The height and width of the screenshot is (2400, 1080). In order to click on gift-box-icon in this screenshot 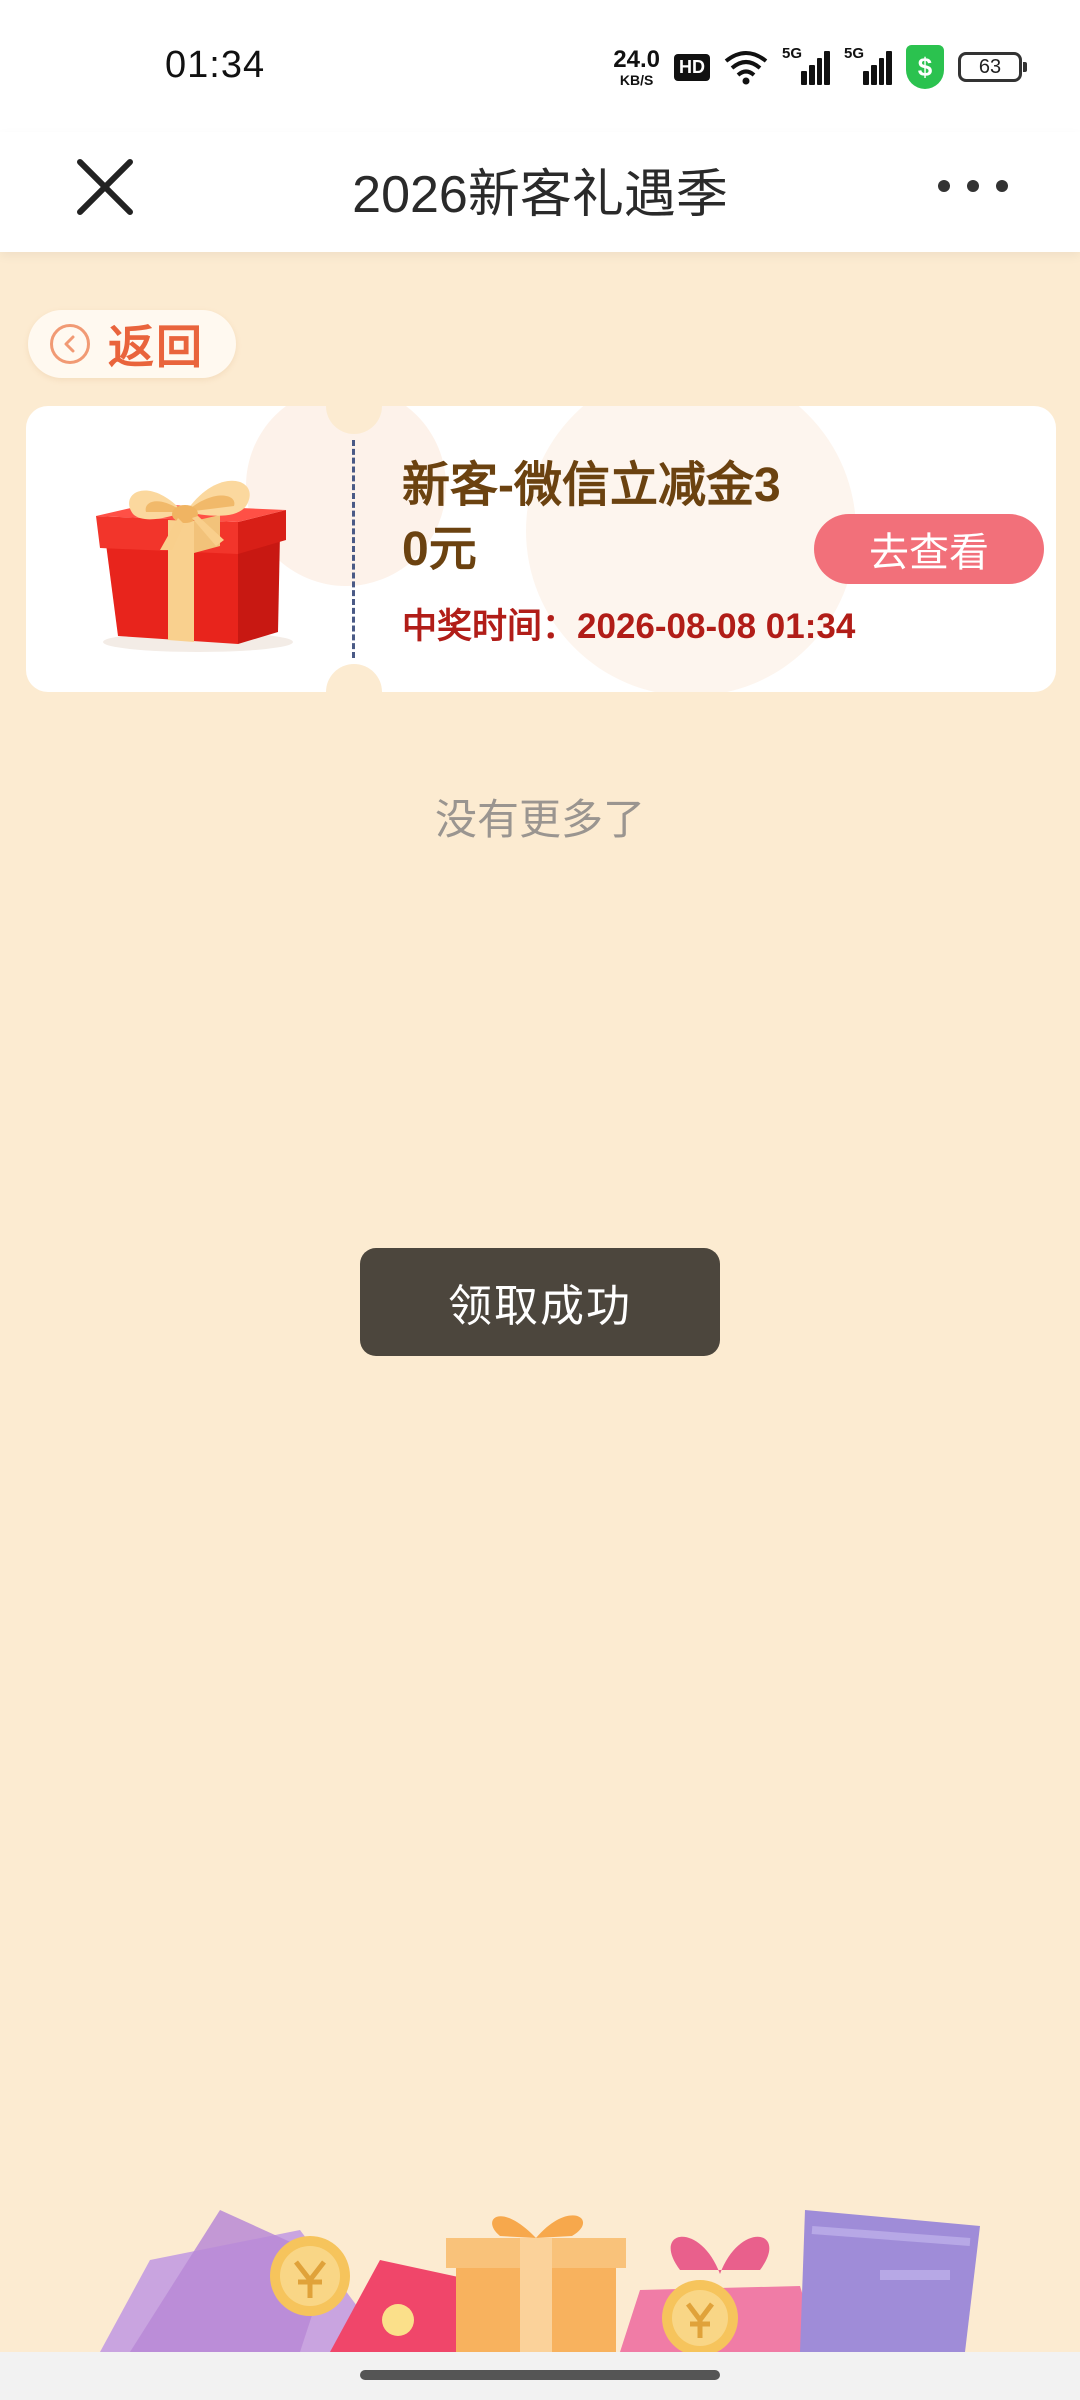, I will do `click(194, 566)`.